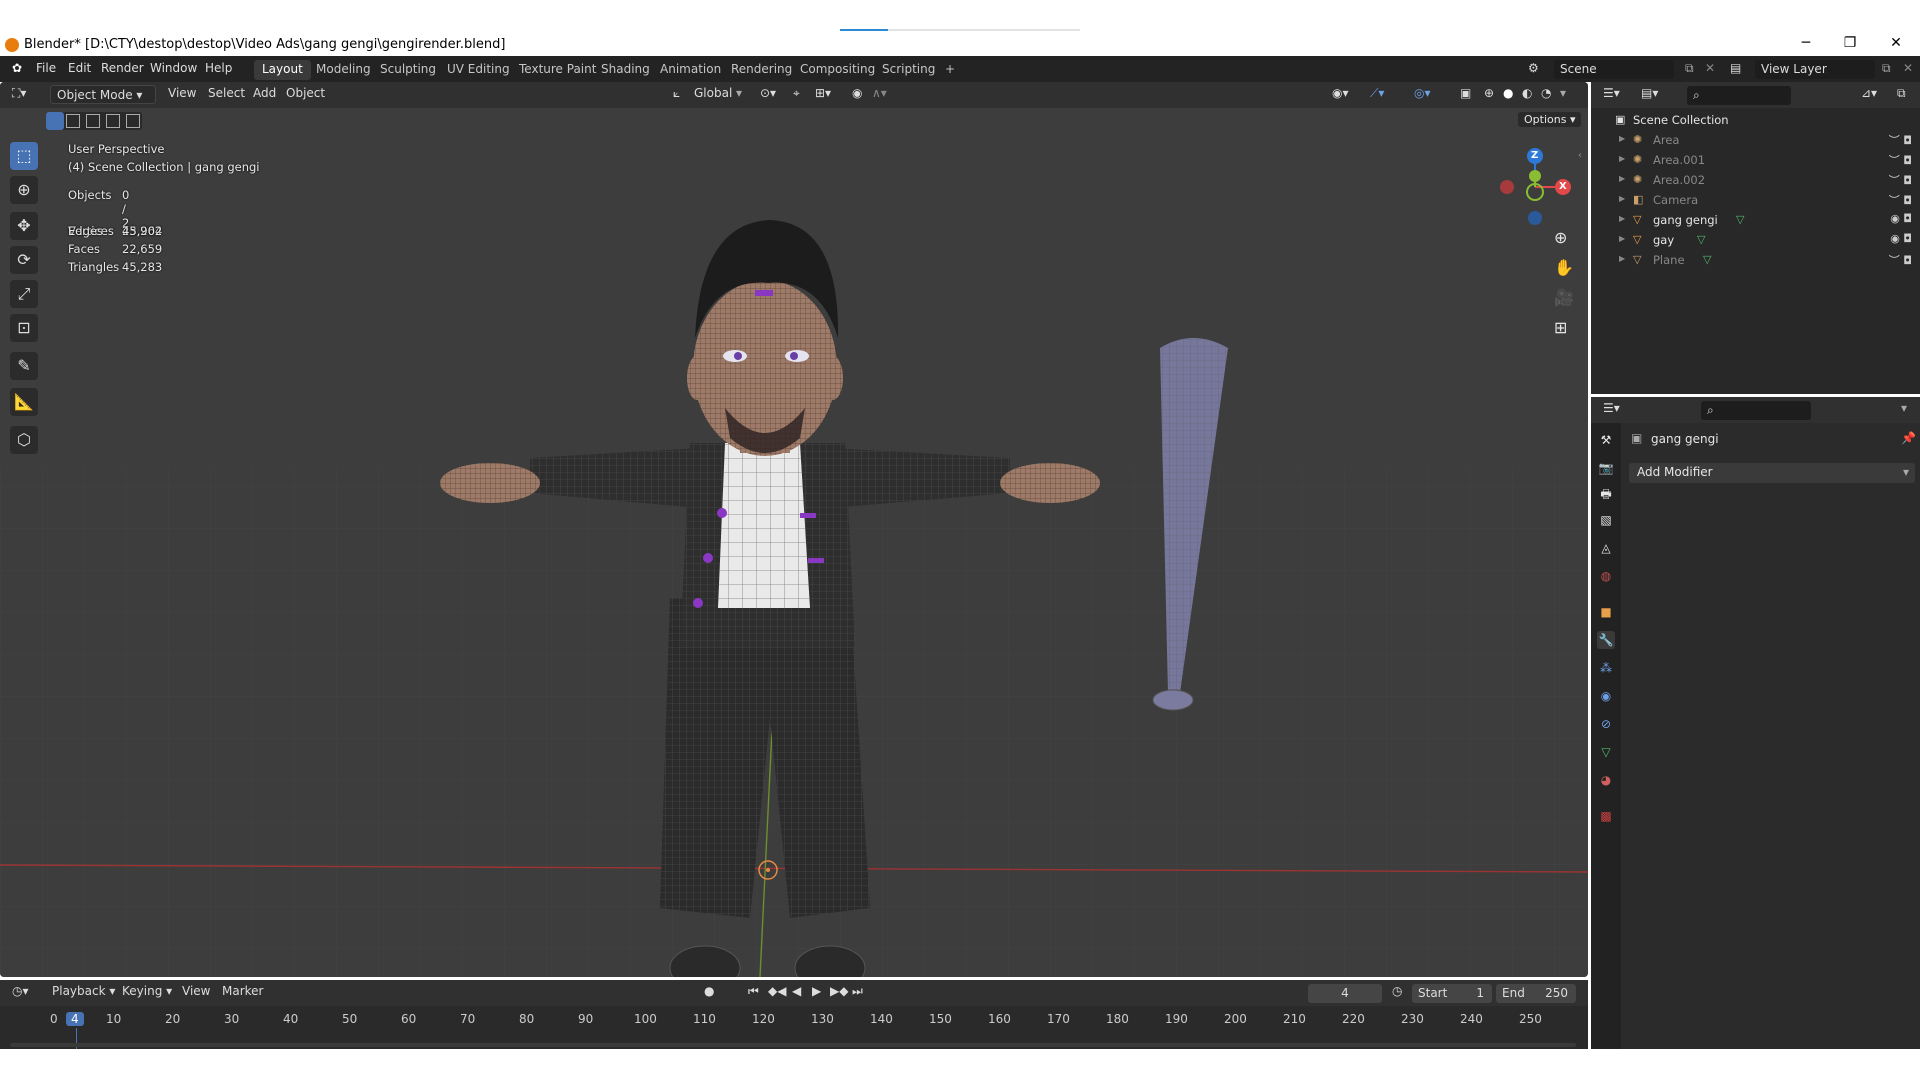  What do you see at coordinates (1735, 68) in the screenshot?
I see `view-layer-icon: ▤` at bounding box center [1735, 68].